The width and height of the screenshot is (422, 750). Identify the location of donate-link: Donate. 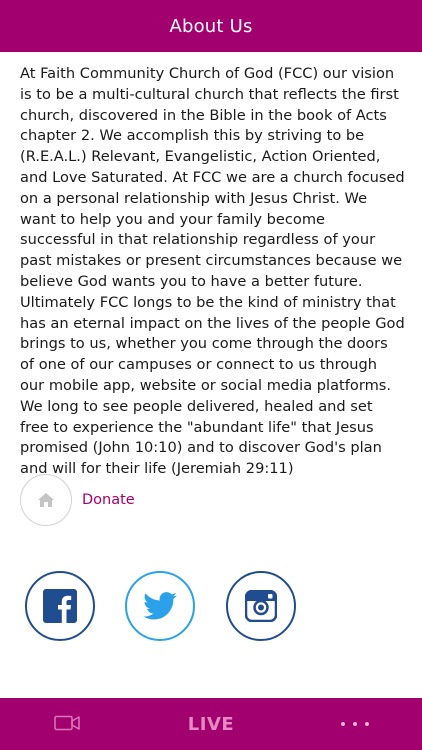
(108, 500).